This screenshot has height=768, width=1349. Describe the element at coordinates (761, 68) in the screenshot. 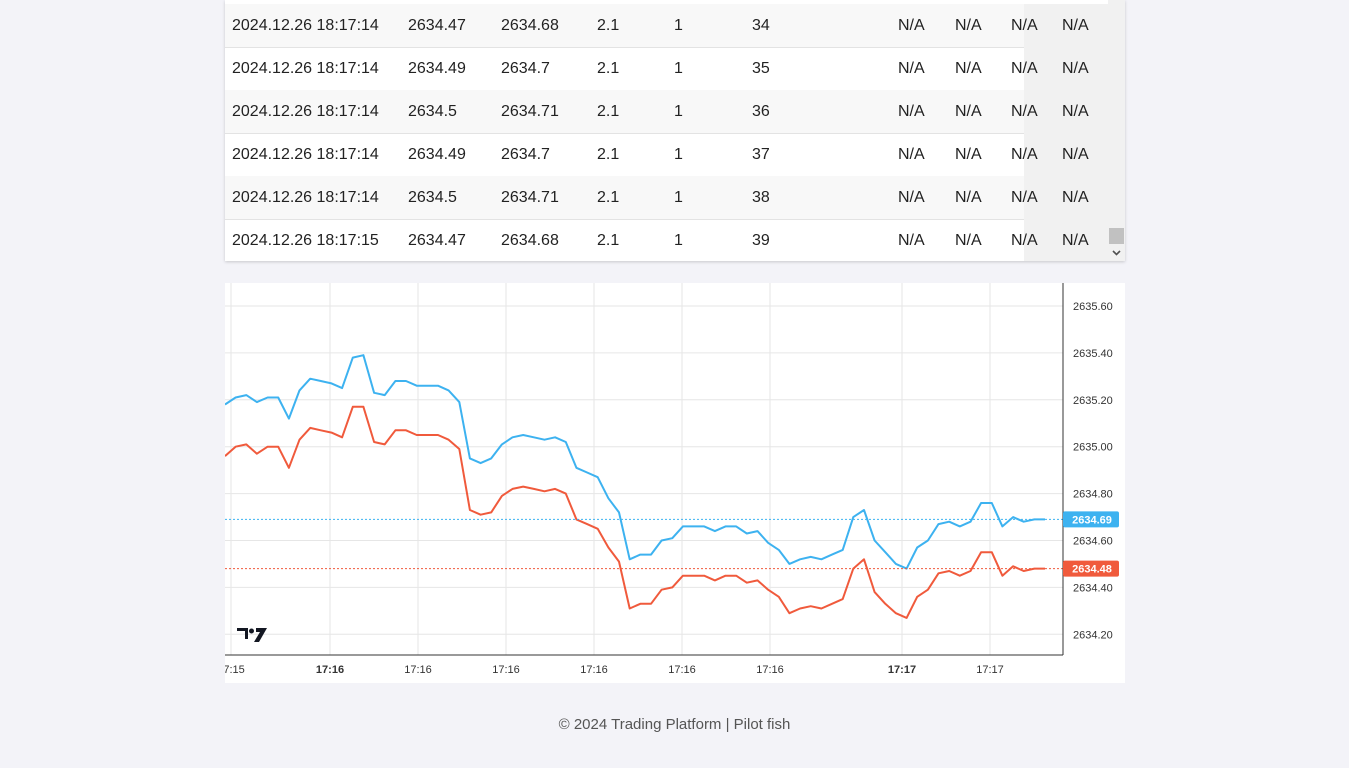

I see `cell-sequence: 35` at that location.